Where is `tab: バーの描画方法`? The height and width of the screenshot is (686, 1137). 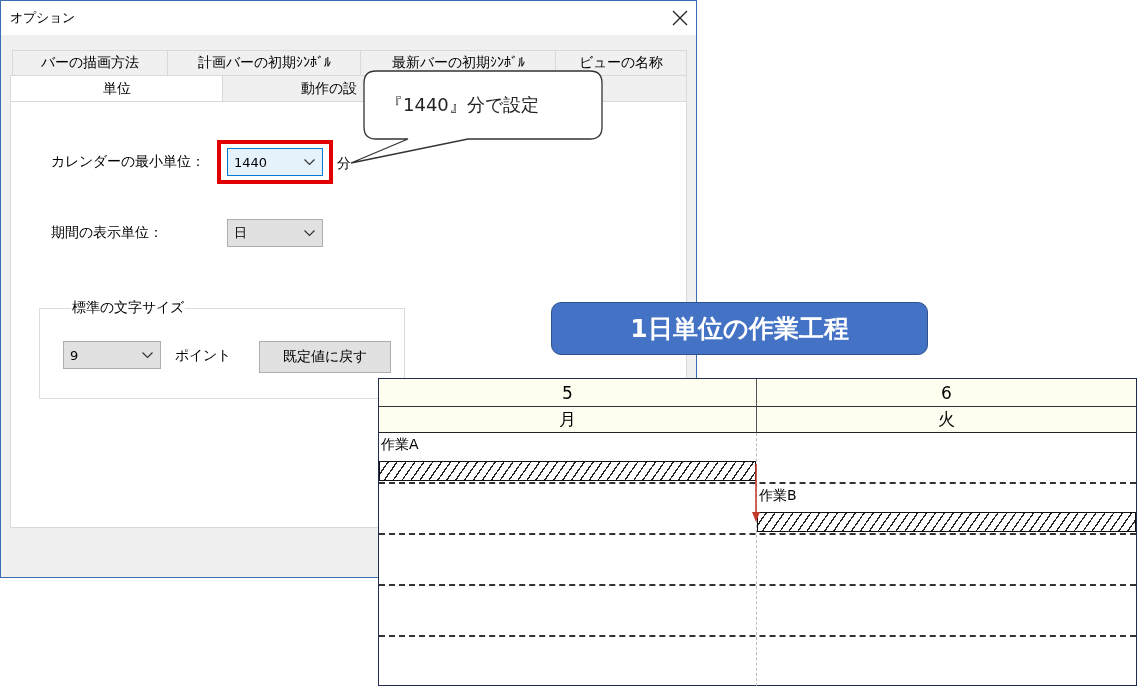 tab: バーの描画方法 is located at coordinates (90, 62).